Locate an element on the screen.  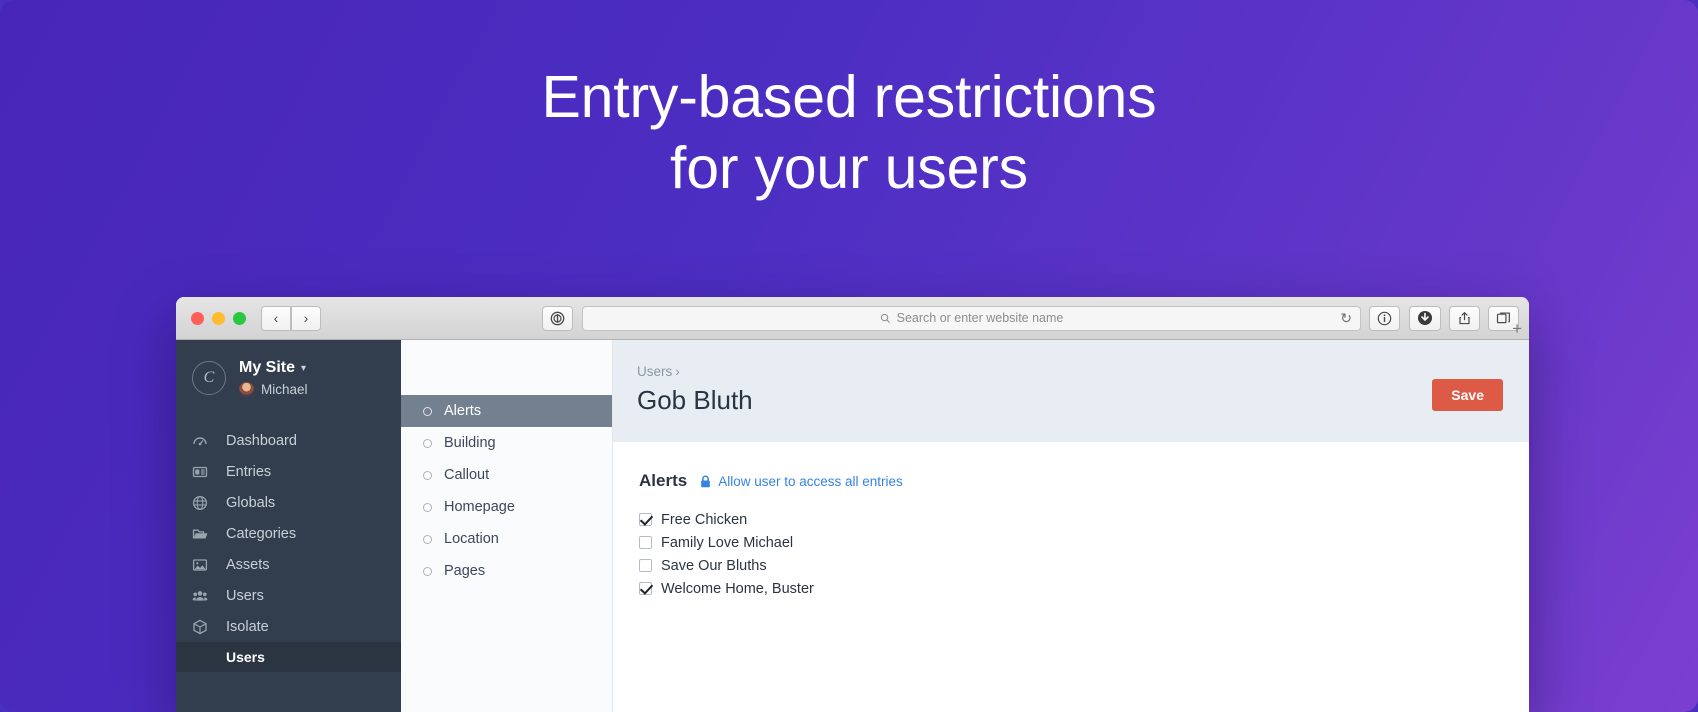
sidebar-item-label: Users is located at coordinates (245, 595).